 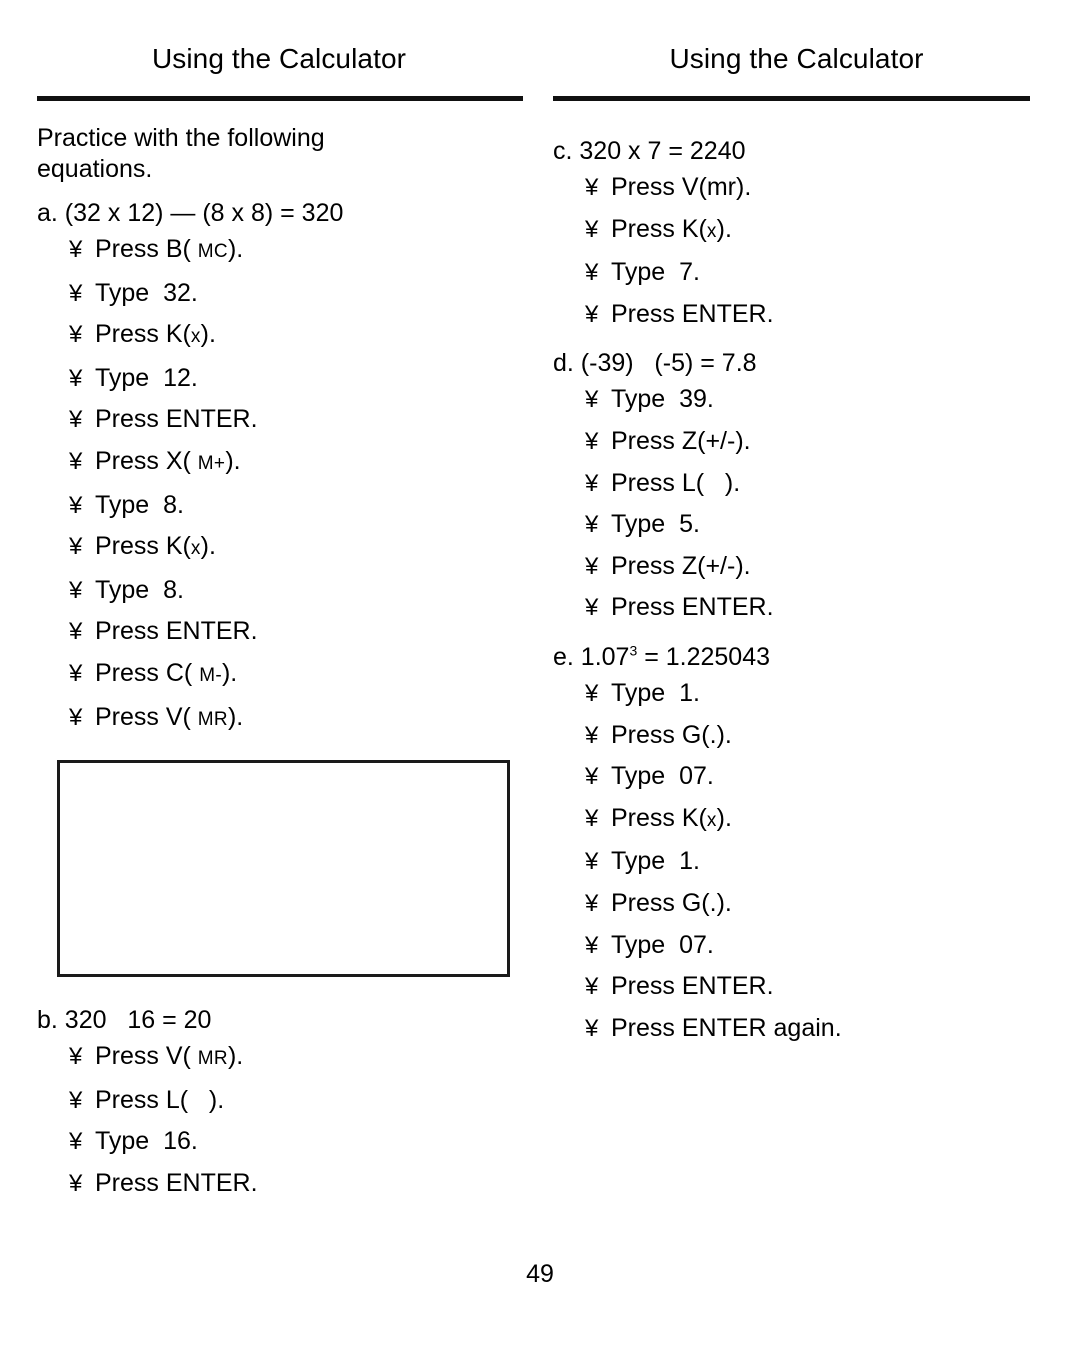 I want to click on left-column-heading: Using the Calculator, so click(x=279, y=58).